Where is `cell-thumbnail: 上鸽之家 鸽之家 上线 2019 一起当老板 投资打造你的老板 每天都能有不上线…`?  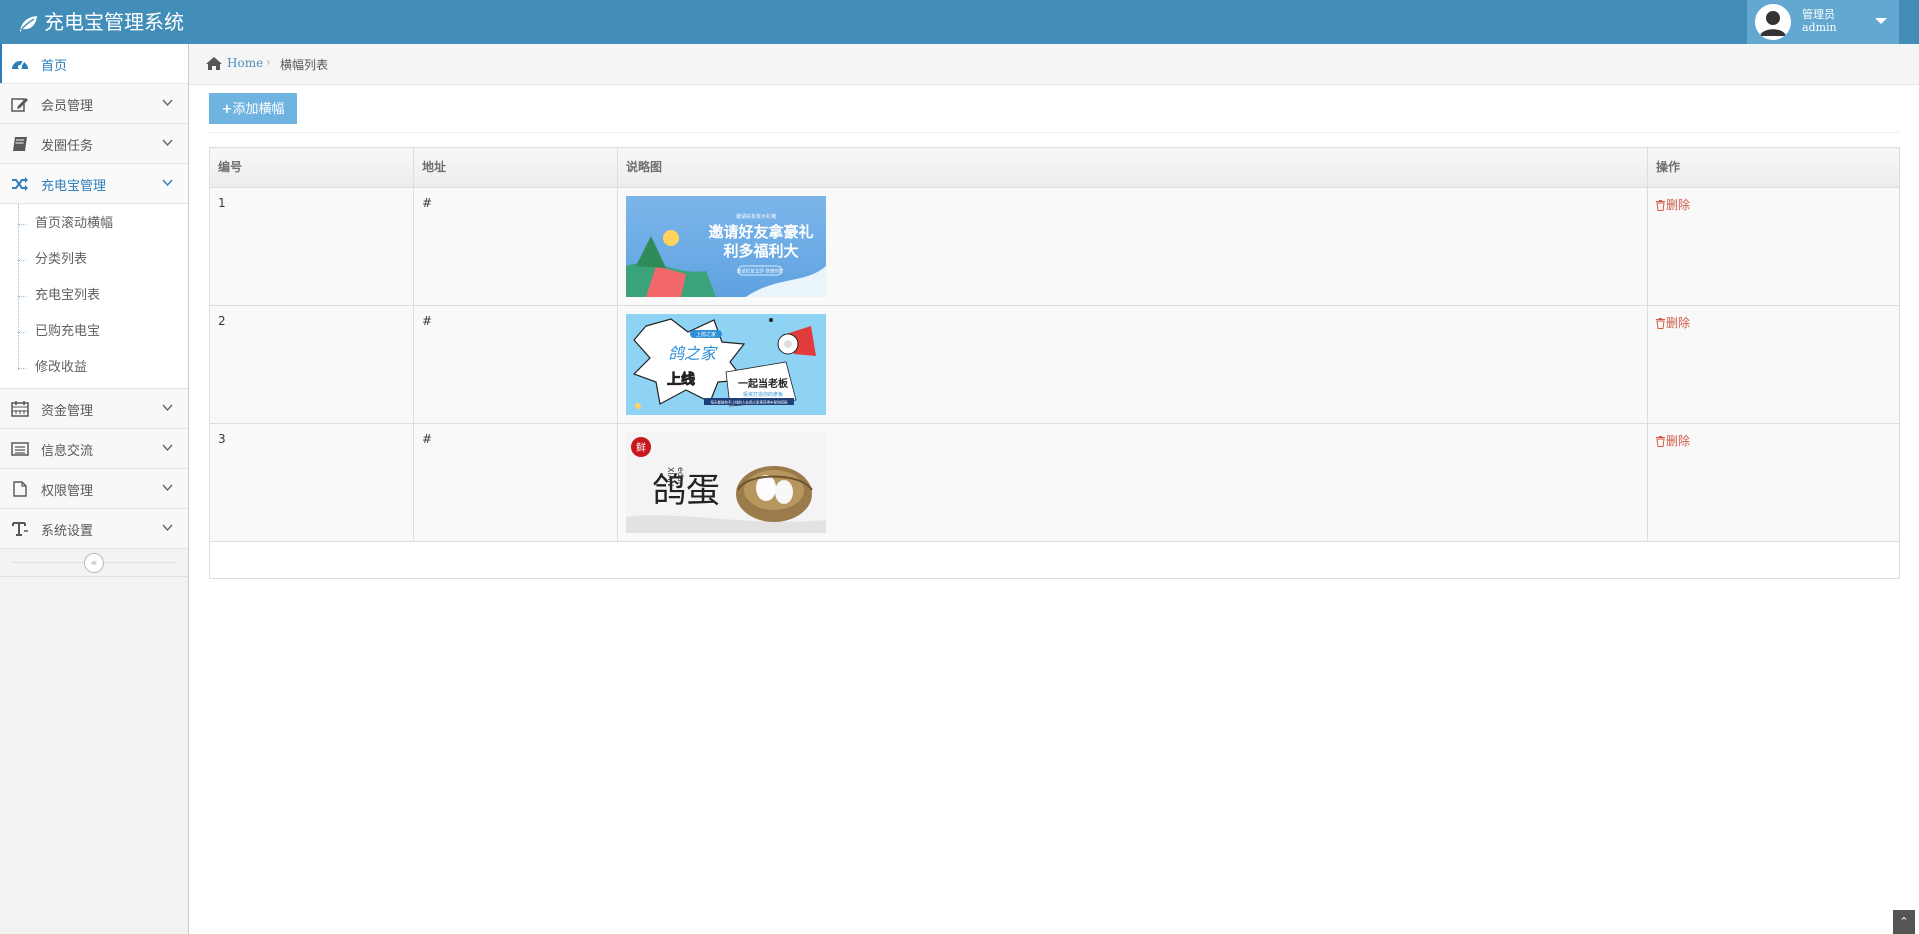 cell-thumbnail: 上鸽之家 鸽之家 上线 2019 一起当老板 投资打造你的老板 每天都能有不上线… is located at coordinates (1132, 364).